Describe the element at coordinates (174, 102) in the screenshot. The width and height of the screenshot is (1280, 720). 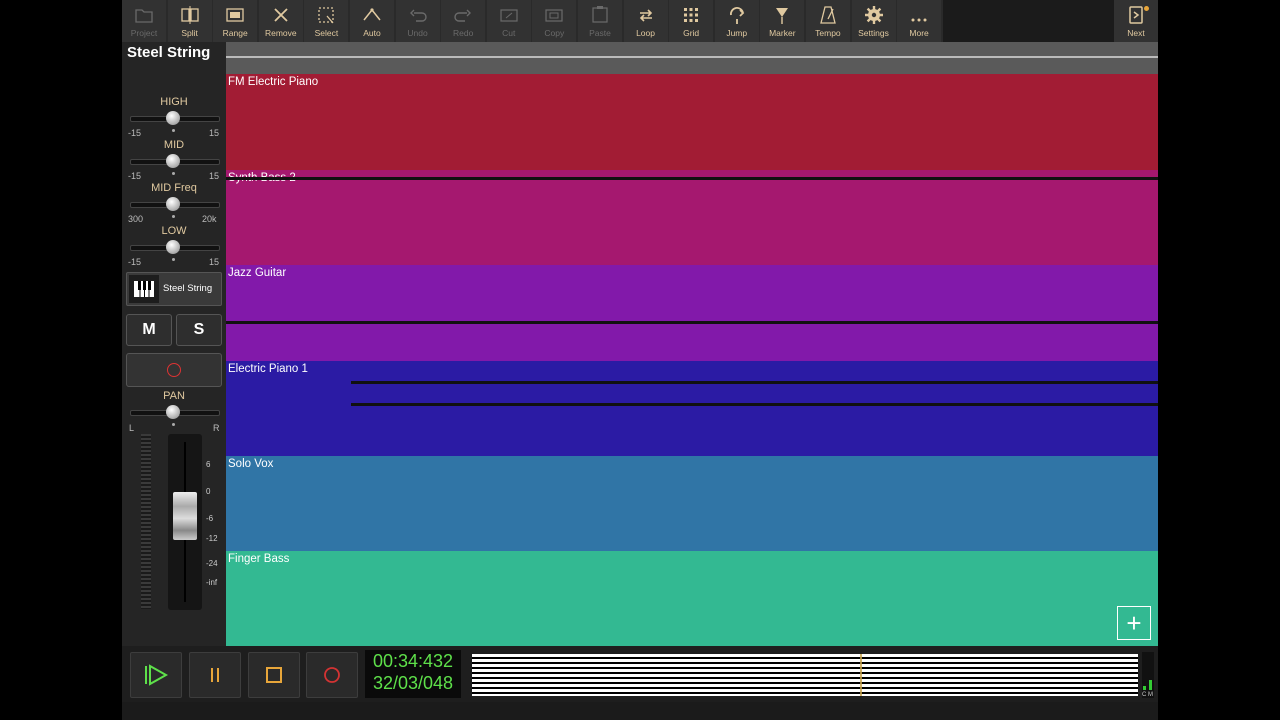
I see `eq-high-label: HIGH` at that location.